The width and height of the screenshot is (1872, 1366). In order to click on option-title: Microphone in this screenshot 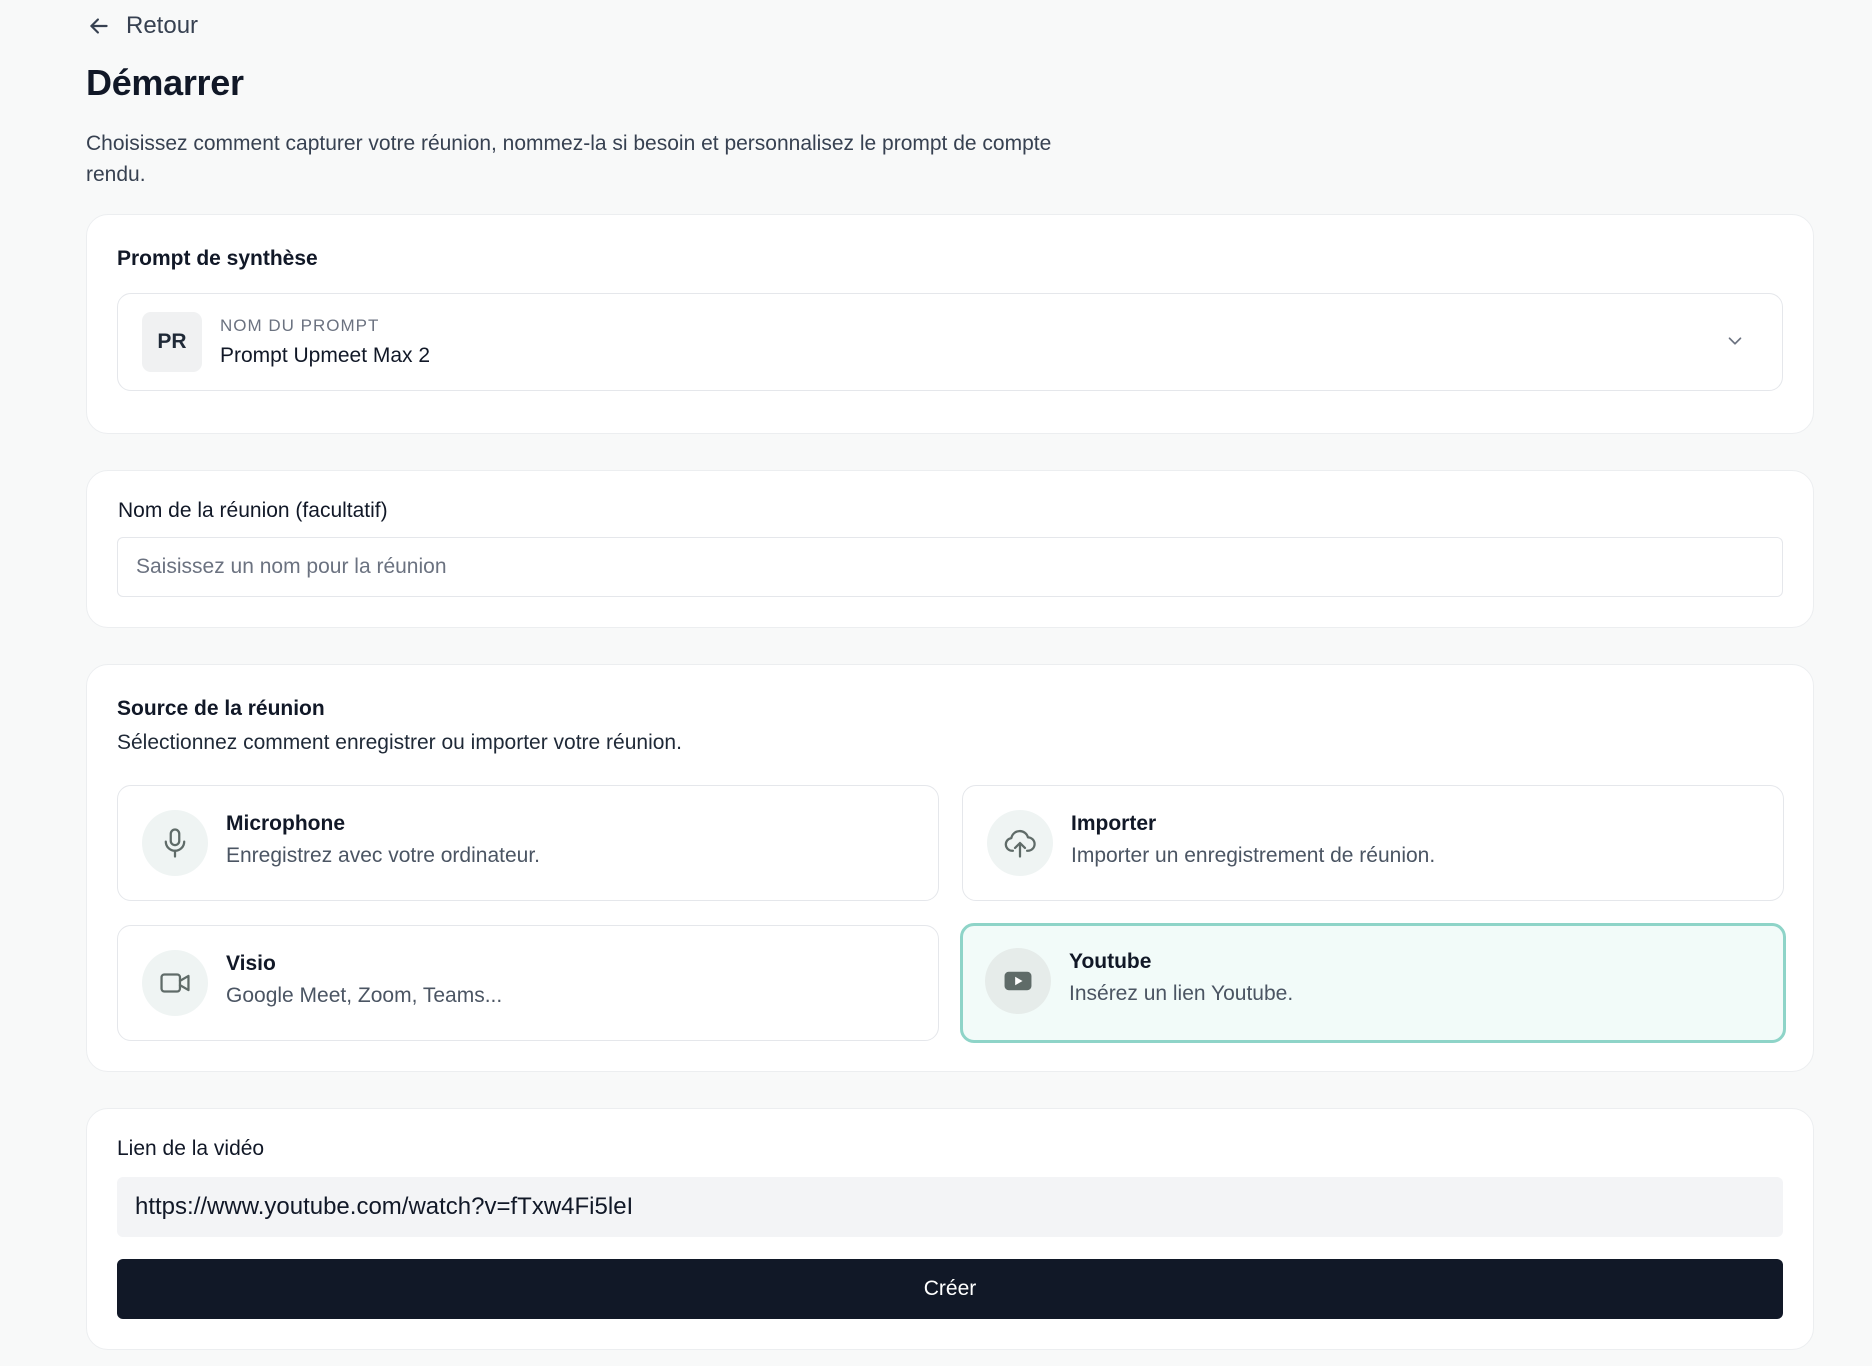, I will do `click(285, 823)`.